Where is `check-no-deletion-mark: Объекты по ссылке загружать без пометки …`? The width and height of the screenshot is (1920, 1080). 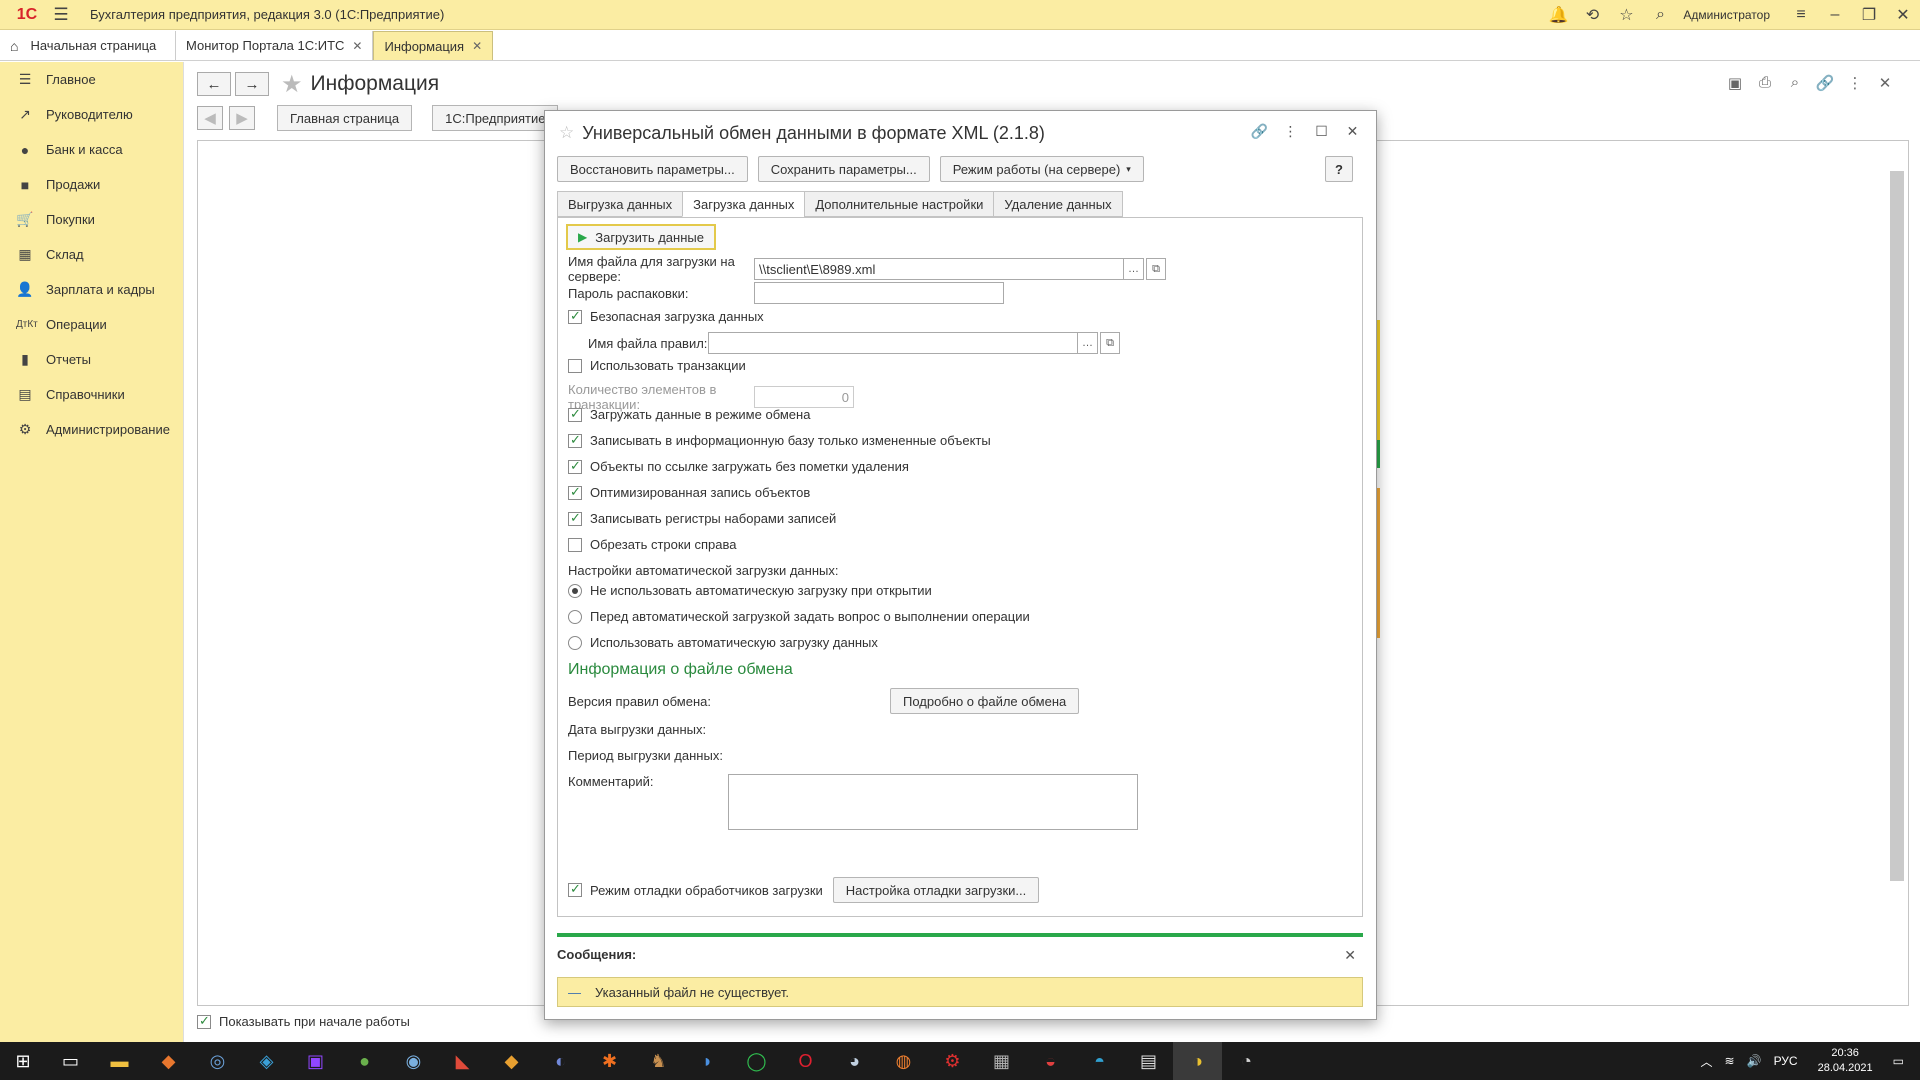
check-no-deletion-mark: Объекты по ссылке загружать без пометки … is located at coordinates (738, 466).